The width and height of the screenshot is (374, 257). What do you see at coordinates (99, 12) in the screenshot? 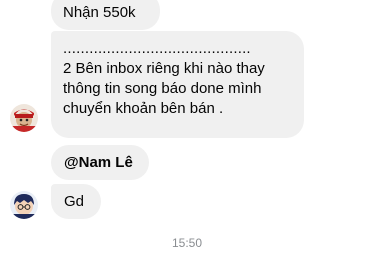
I see `message-text: Nhận 550k` at bounding box center [99, 12].